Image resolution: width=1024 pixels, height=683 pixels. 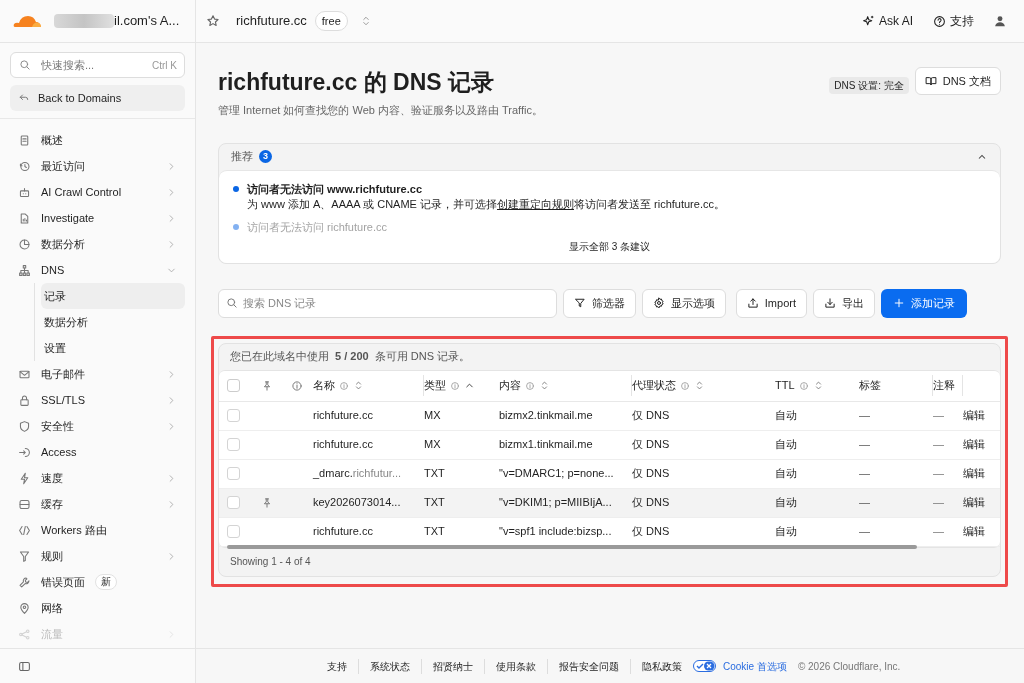 I want to click on table-cell-text: TXT, so click(x=435, y=474).